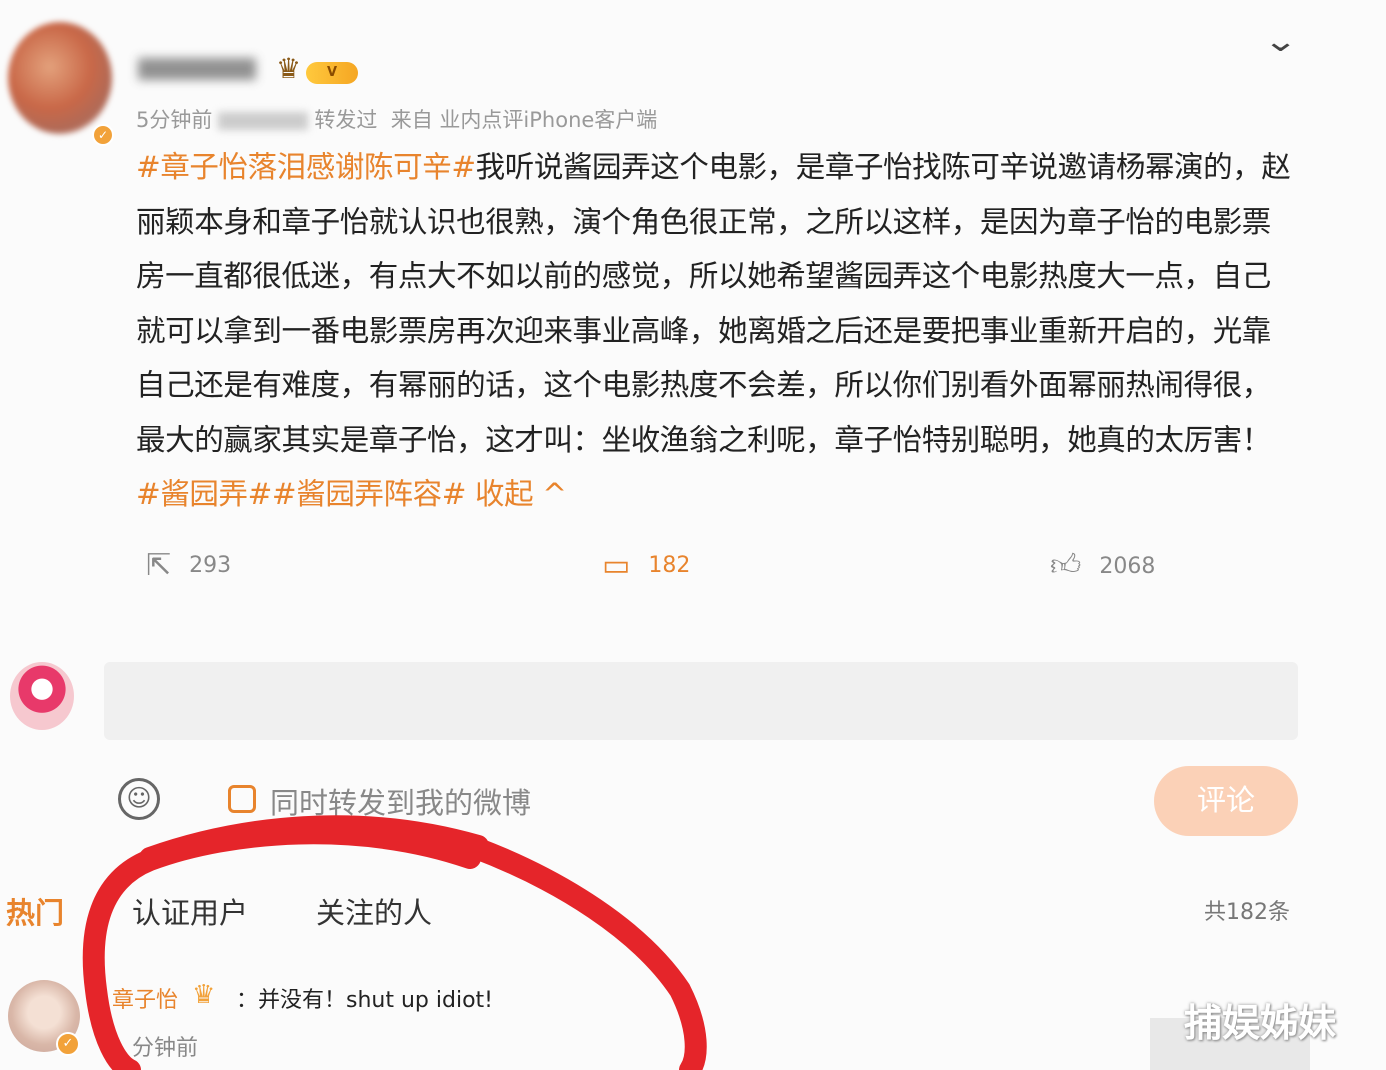  What do you see at coordinates (554, 494) in the screenshot?
I see `chevron-up-icon: ^` at bounding box center [554, 494].